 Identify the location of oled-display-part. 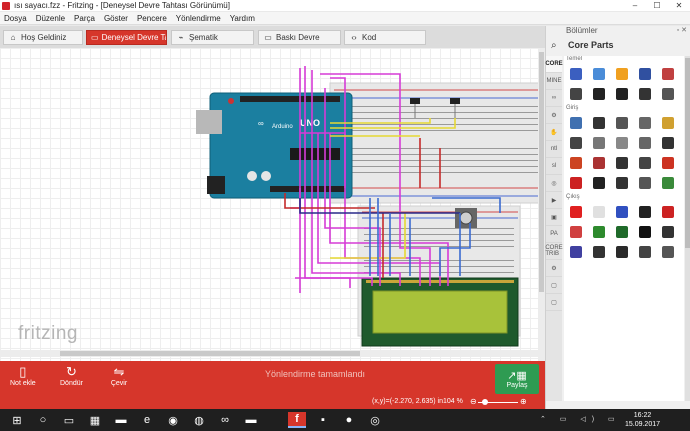
(622, 232).